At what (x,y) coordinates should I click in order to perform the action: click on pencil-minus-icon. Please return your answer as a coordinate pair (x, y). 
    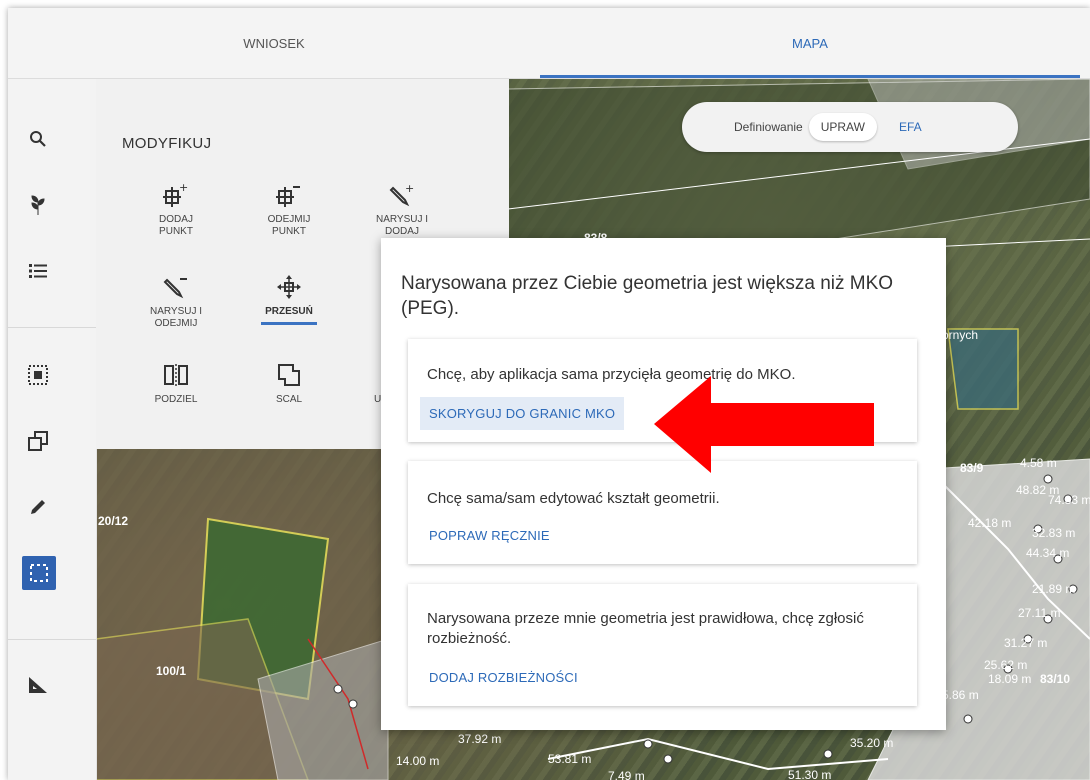
    Looking at the image, I should click on (175, 288).